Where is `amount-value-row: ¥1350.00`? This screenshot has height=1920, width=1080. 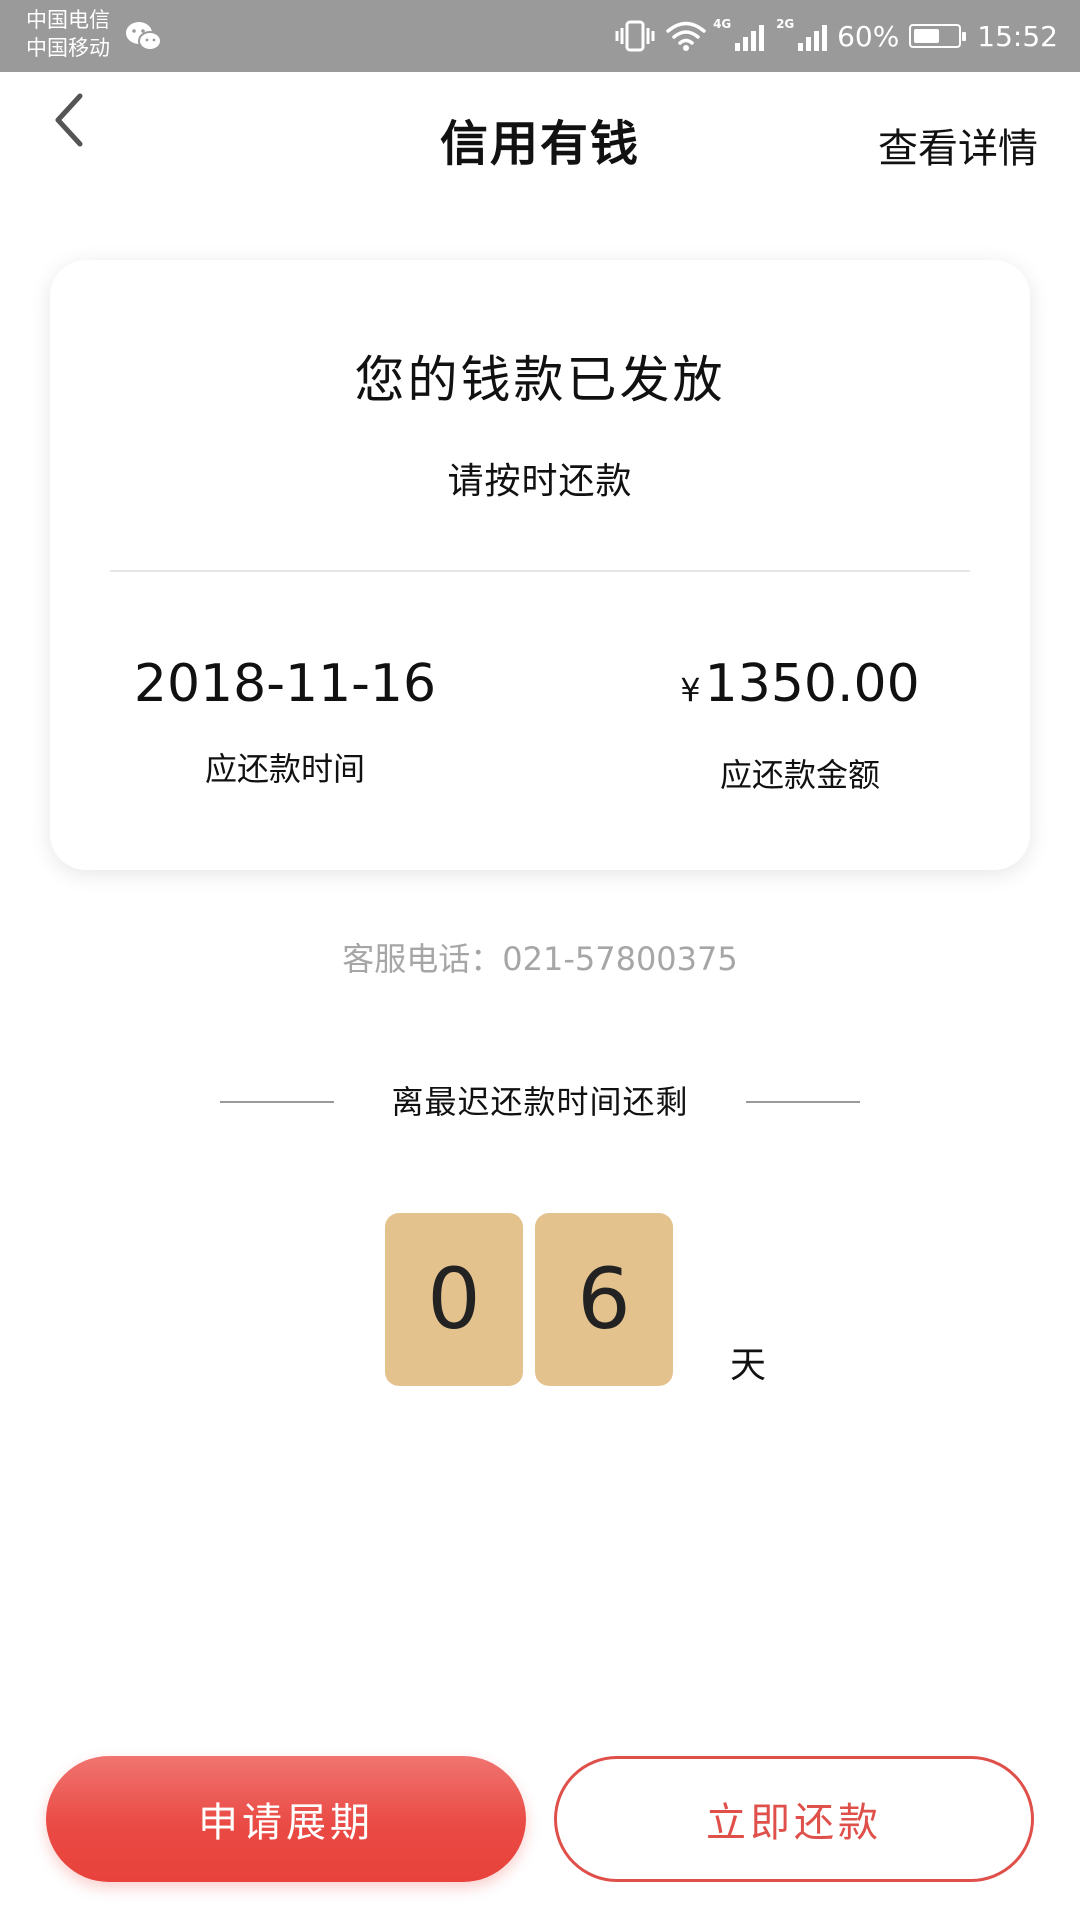
amount-value-row: ¥1350.00 is located at coordinates (800, 687).